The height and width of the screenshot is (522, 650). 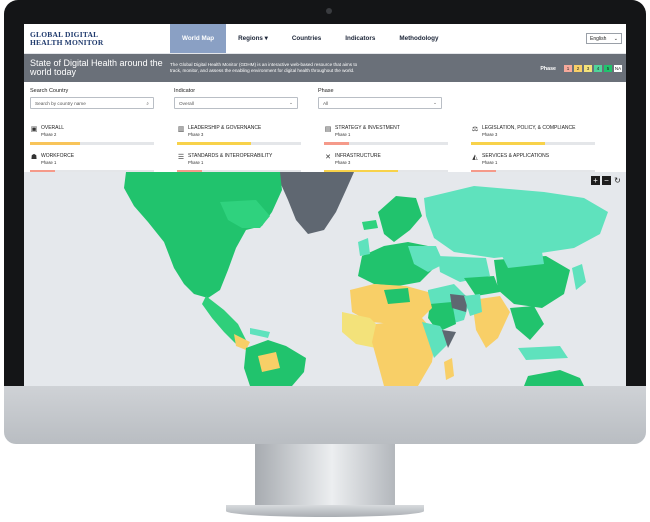 I want to click on indicator-select: Overall ⌄, so click(x=236, y=103).